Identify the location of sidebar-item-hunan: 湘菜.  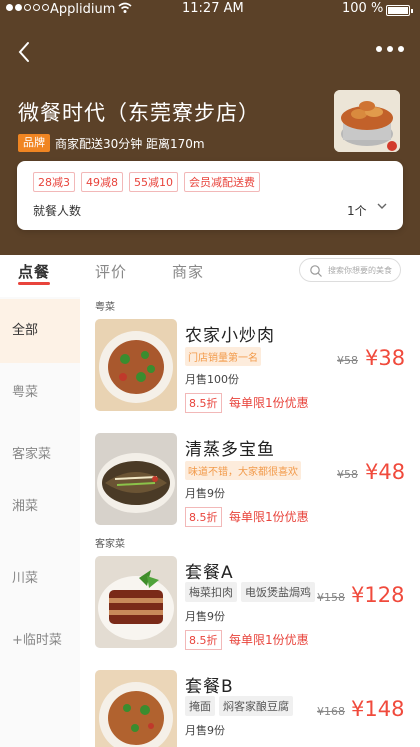
(40, 507).